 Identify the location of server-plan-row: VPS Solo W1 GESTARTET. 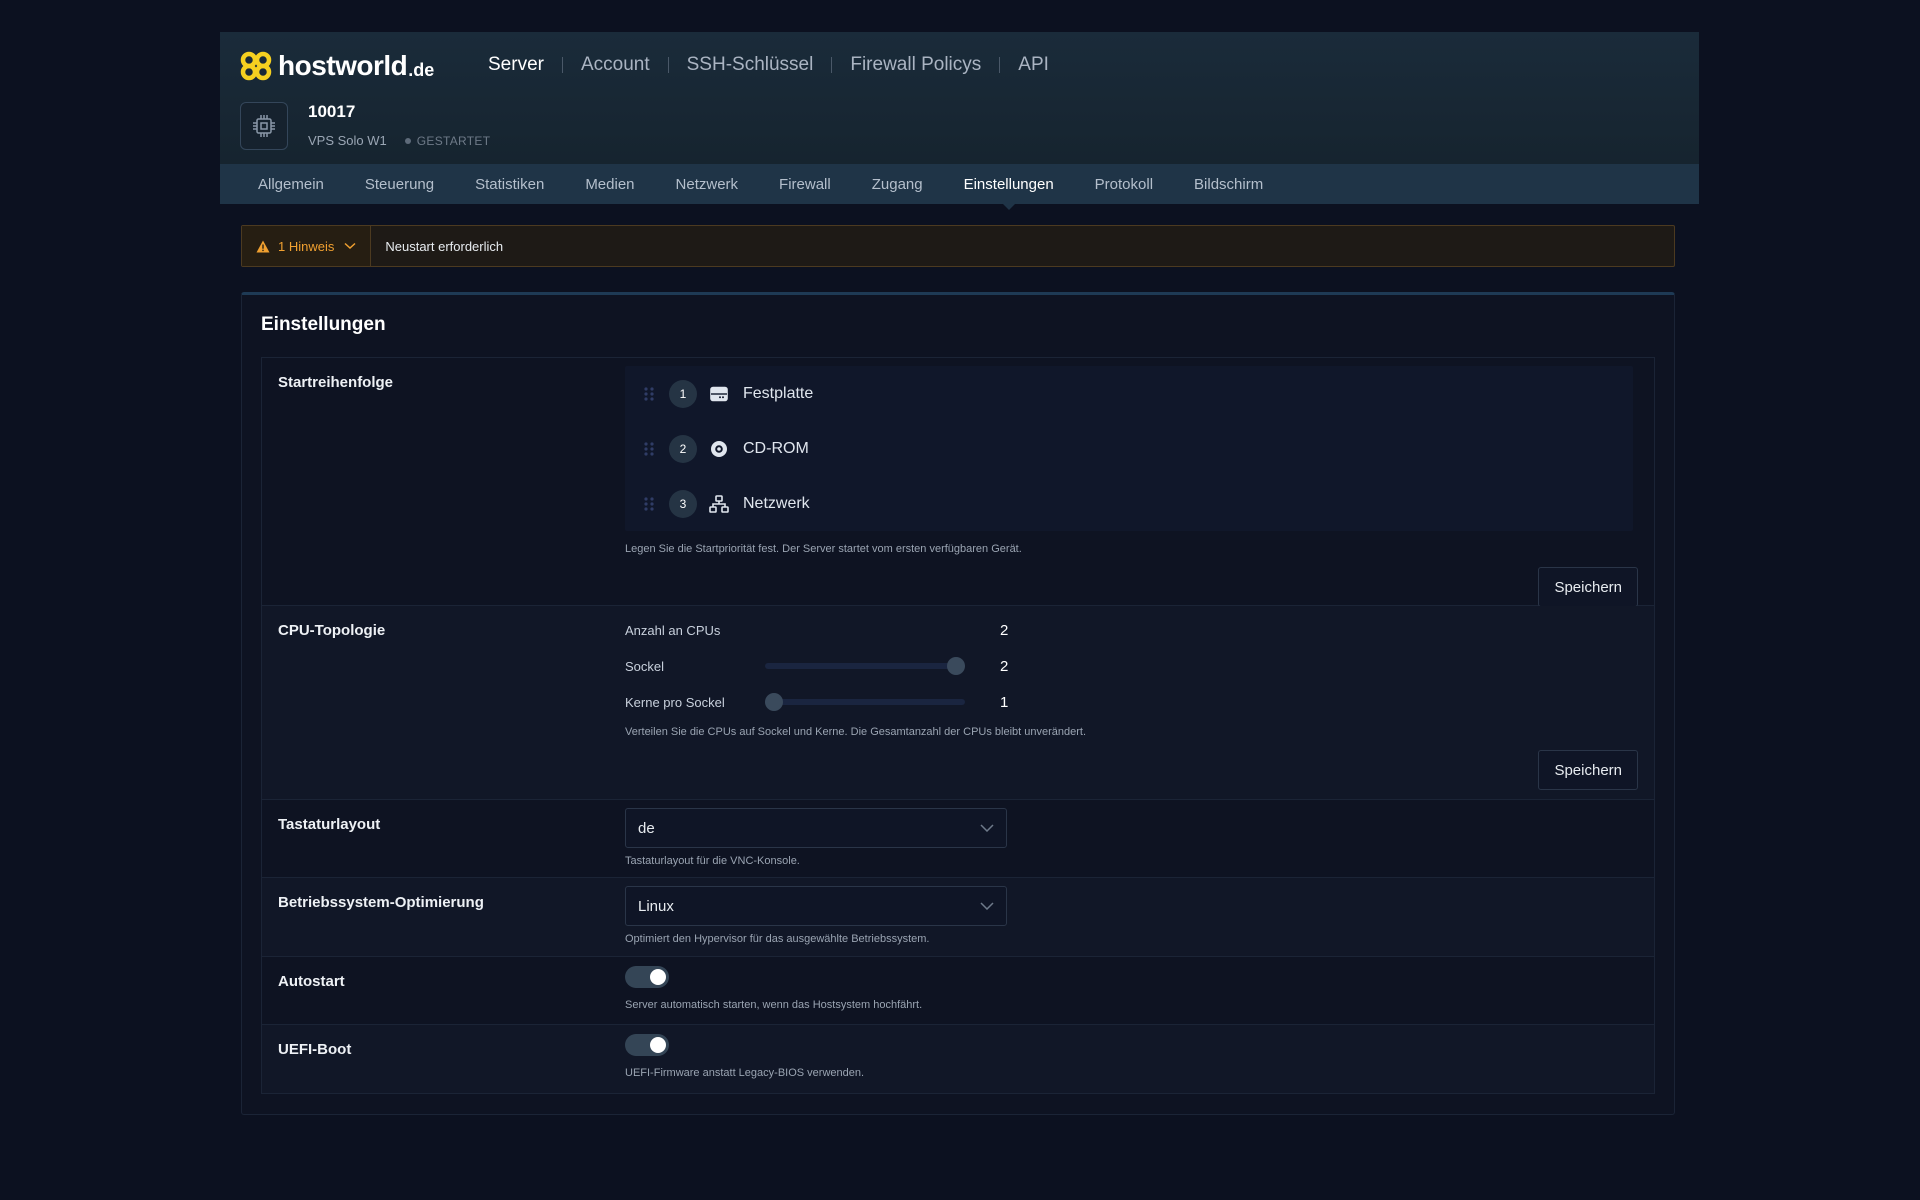
(399, 140).